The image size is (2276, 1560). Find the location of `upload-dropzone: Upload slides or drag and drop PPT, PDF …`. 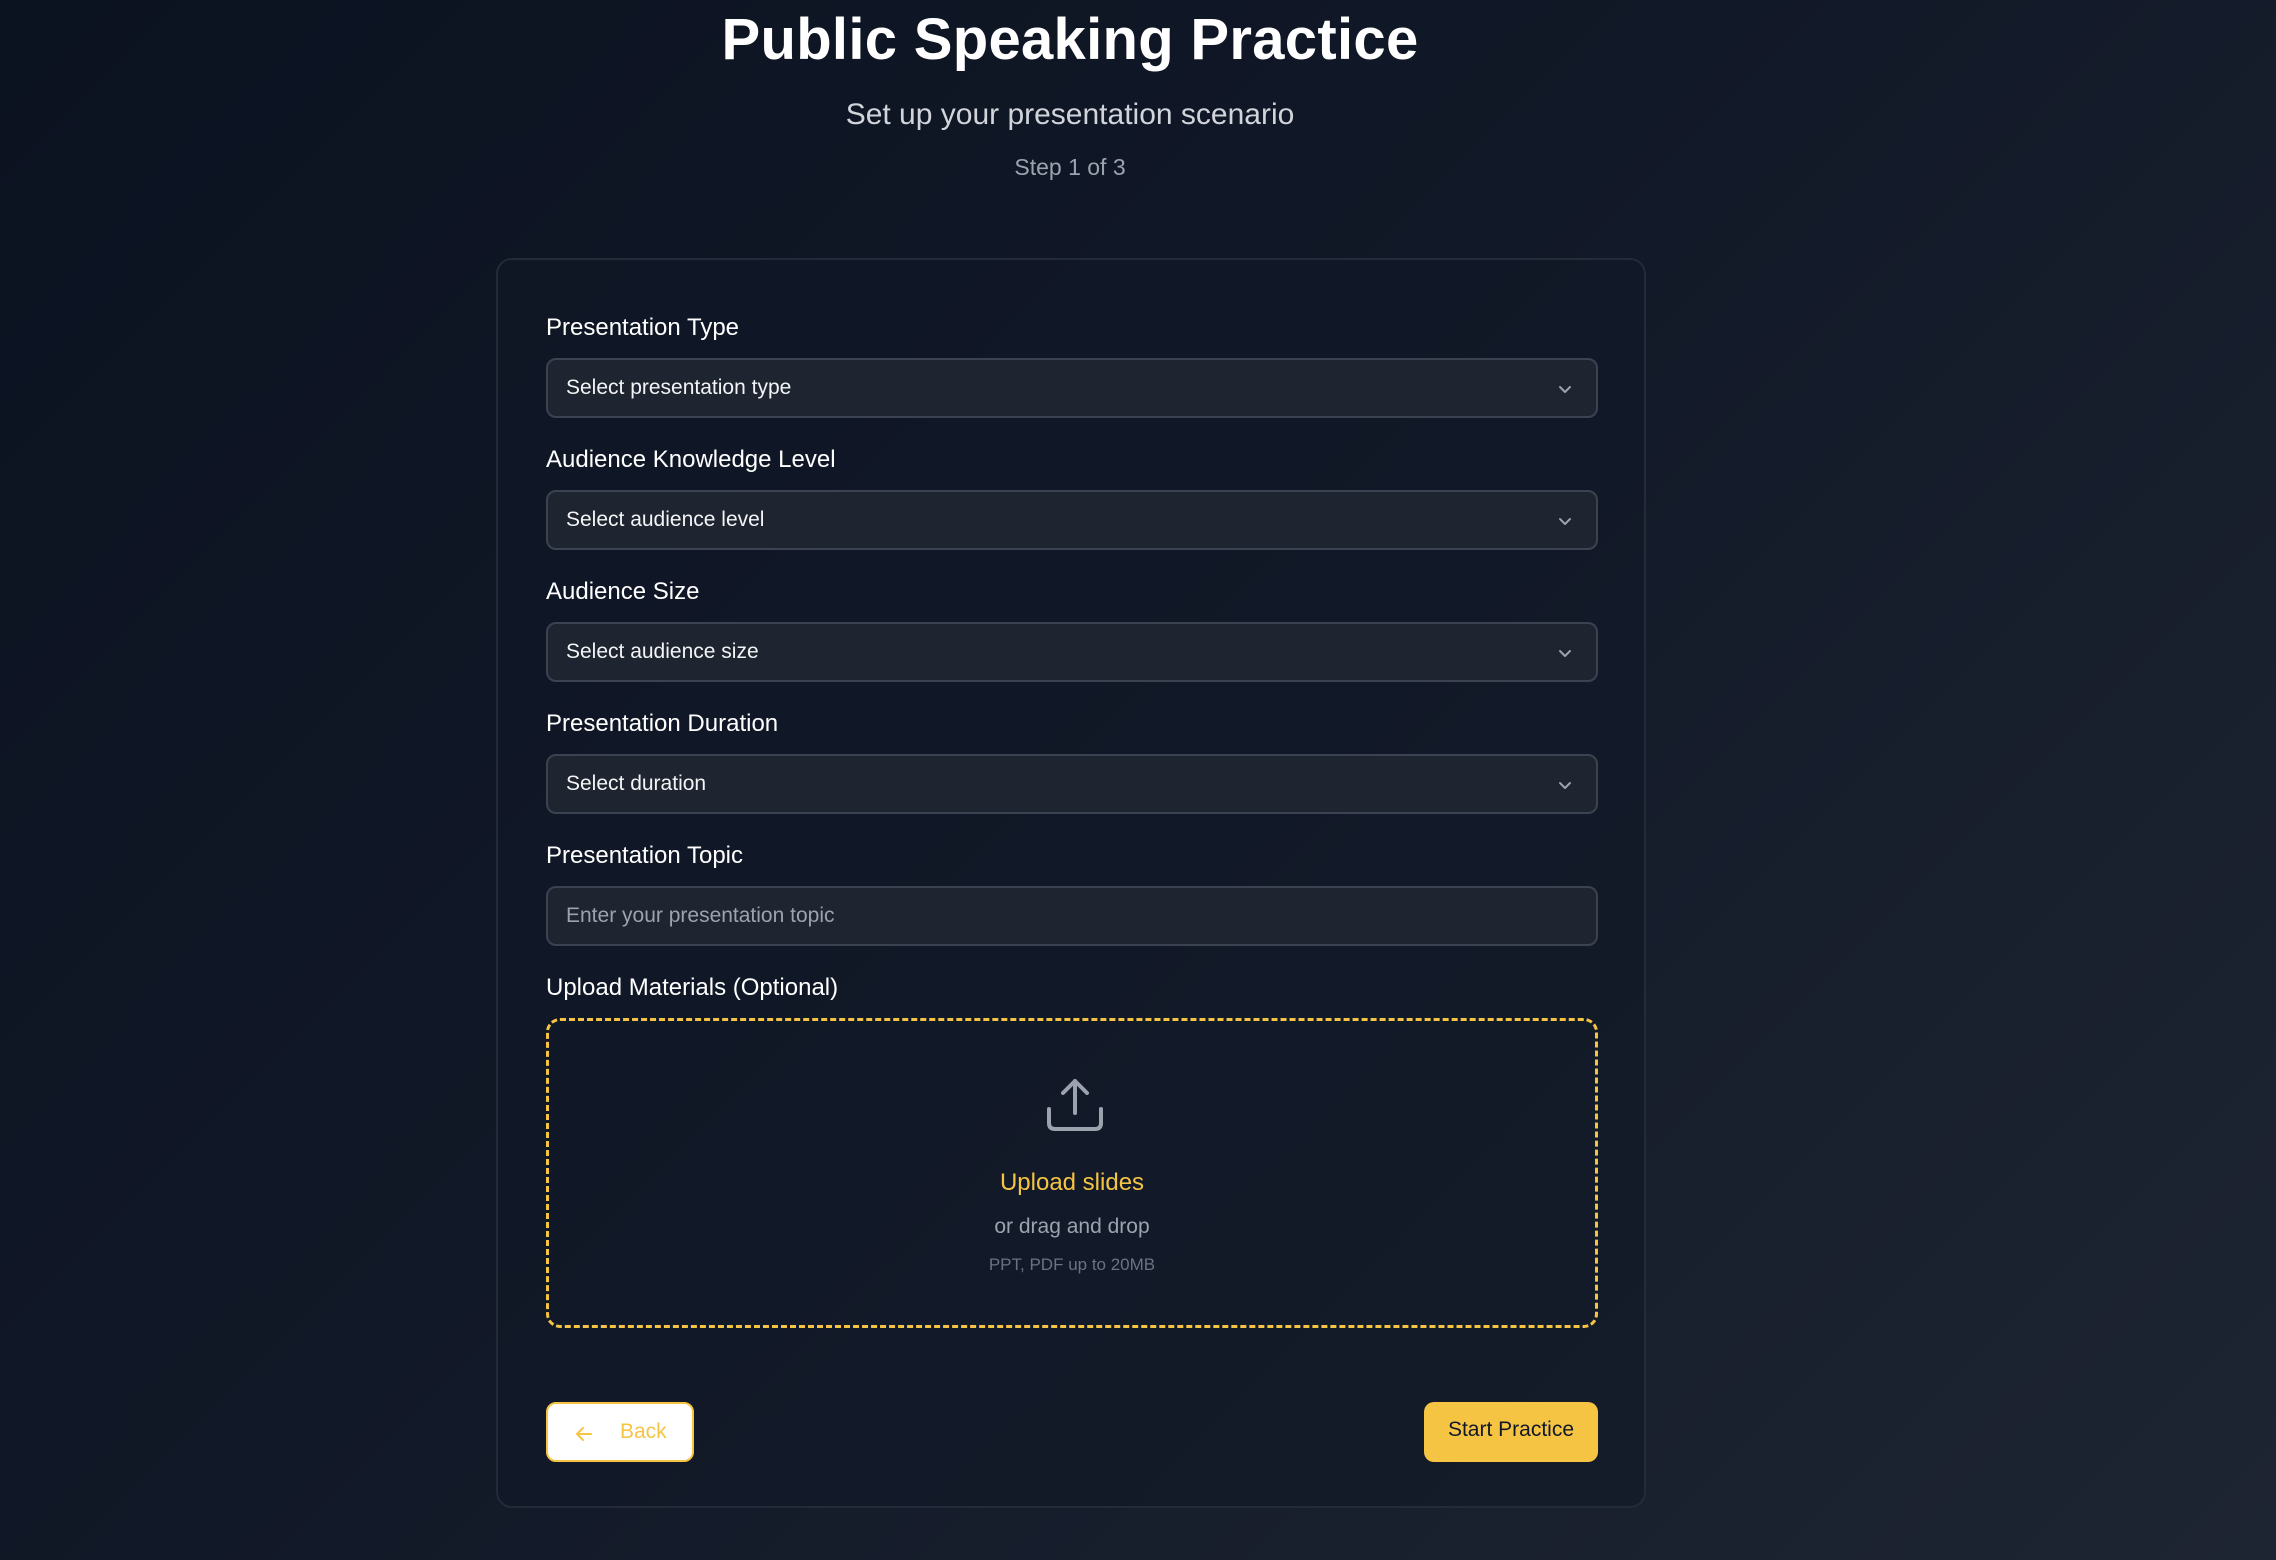

upload-dropzone: Upload slides or drag and drop PPT, PDF … is located at coordinates (1072, 1173).